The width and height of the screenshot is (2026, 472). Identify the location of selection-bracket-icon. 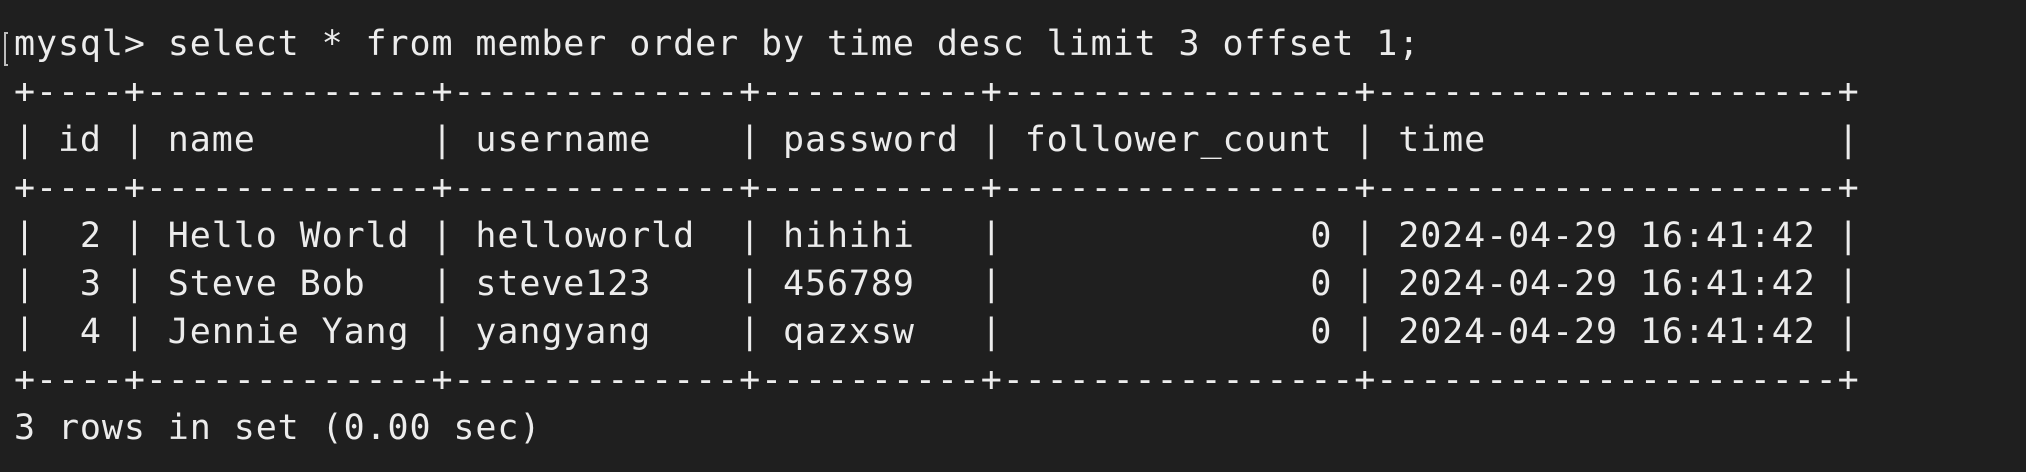
(6, 49).